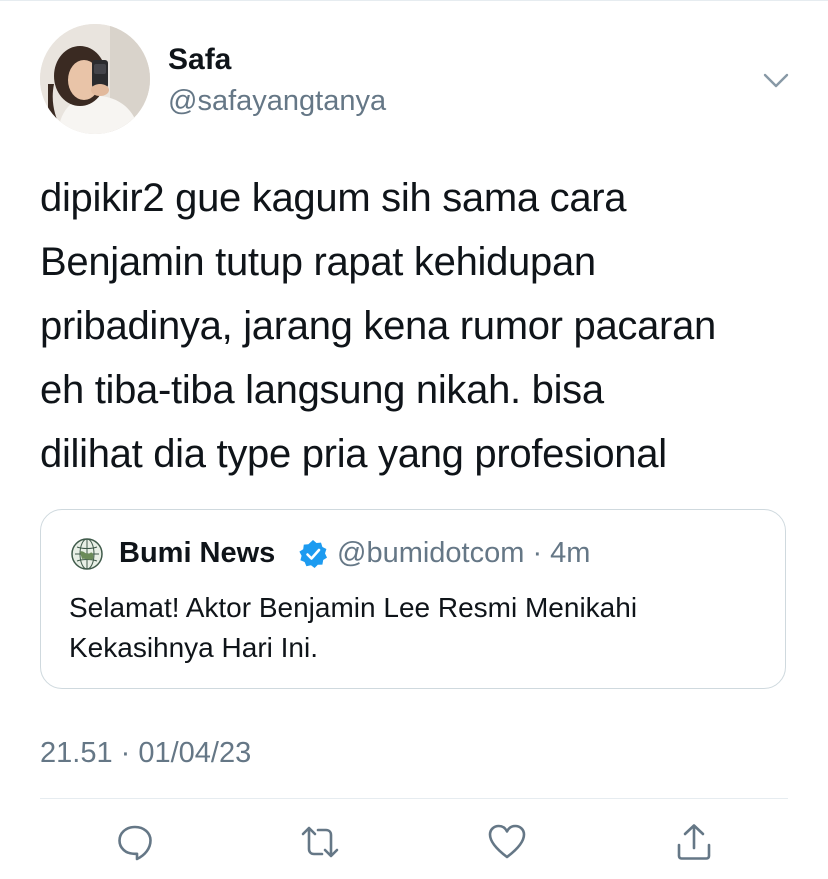  I want to click on heart-icon, so click(507, 841).